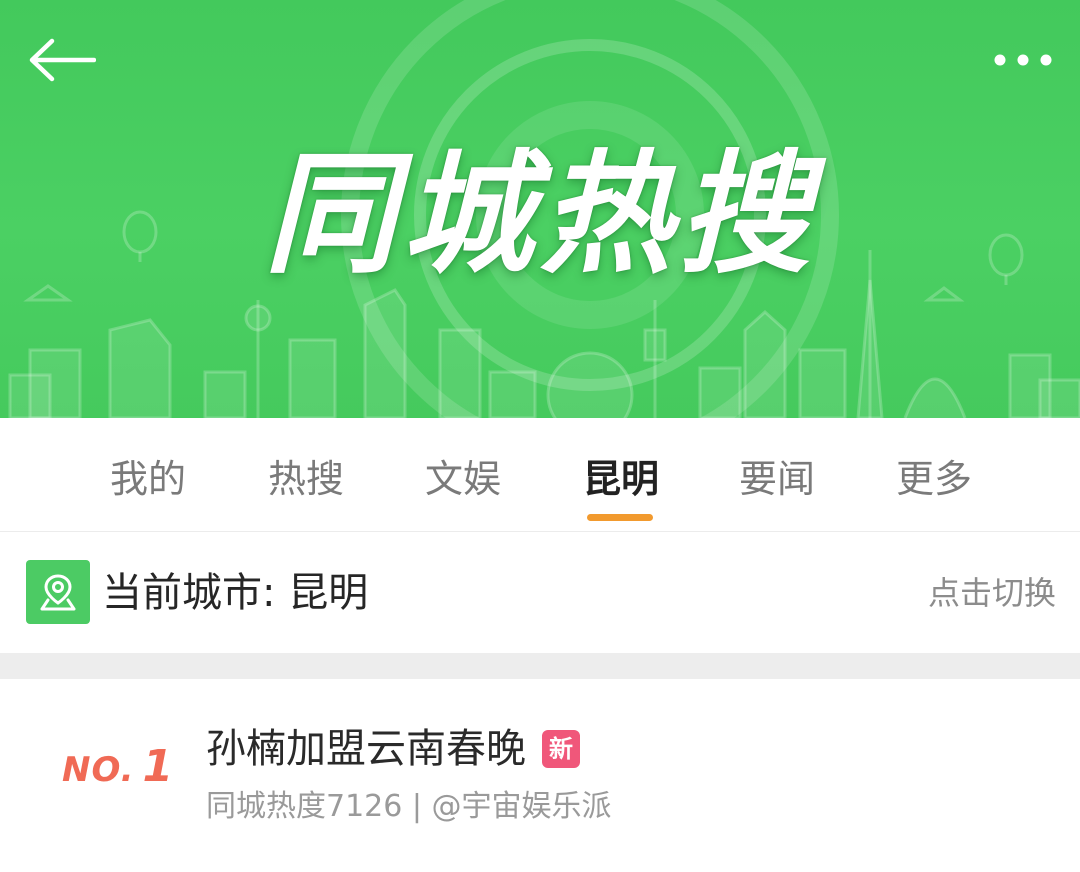 Image resolution: width=1080 pixels, height=872 pixels. I want to click on switch-city-button: 点击切换, so click(992, 593).